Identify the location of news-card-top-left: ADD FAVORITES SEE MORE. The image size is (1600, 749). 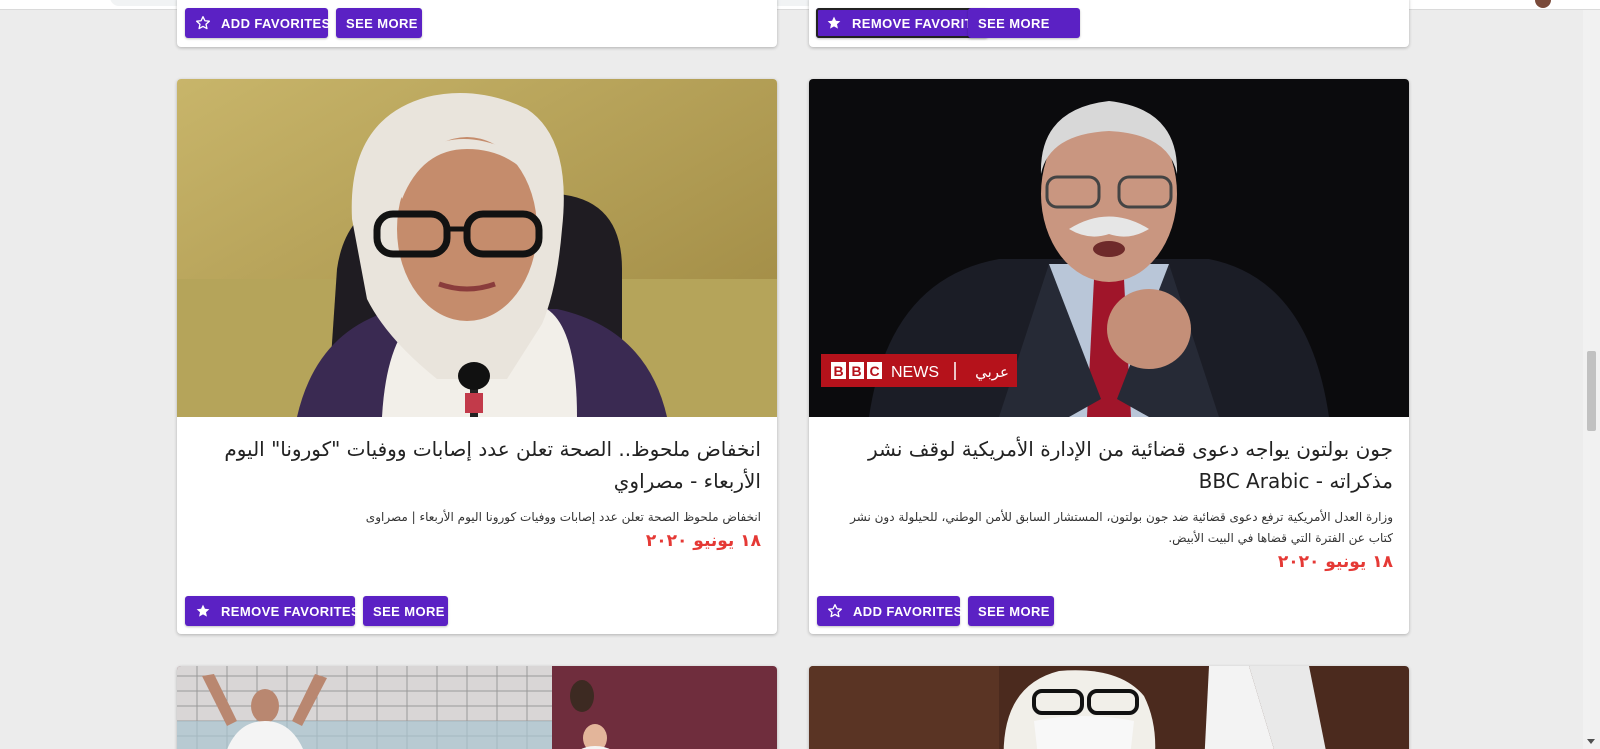
(477, 23).